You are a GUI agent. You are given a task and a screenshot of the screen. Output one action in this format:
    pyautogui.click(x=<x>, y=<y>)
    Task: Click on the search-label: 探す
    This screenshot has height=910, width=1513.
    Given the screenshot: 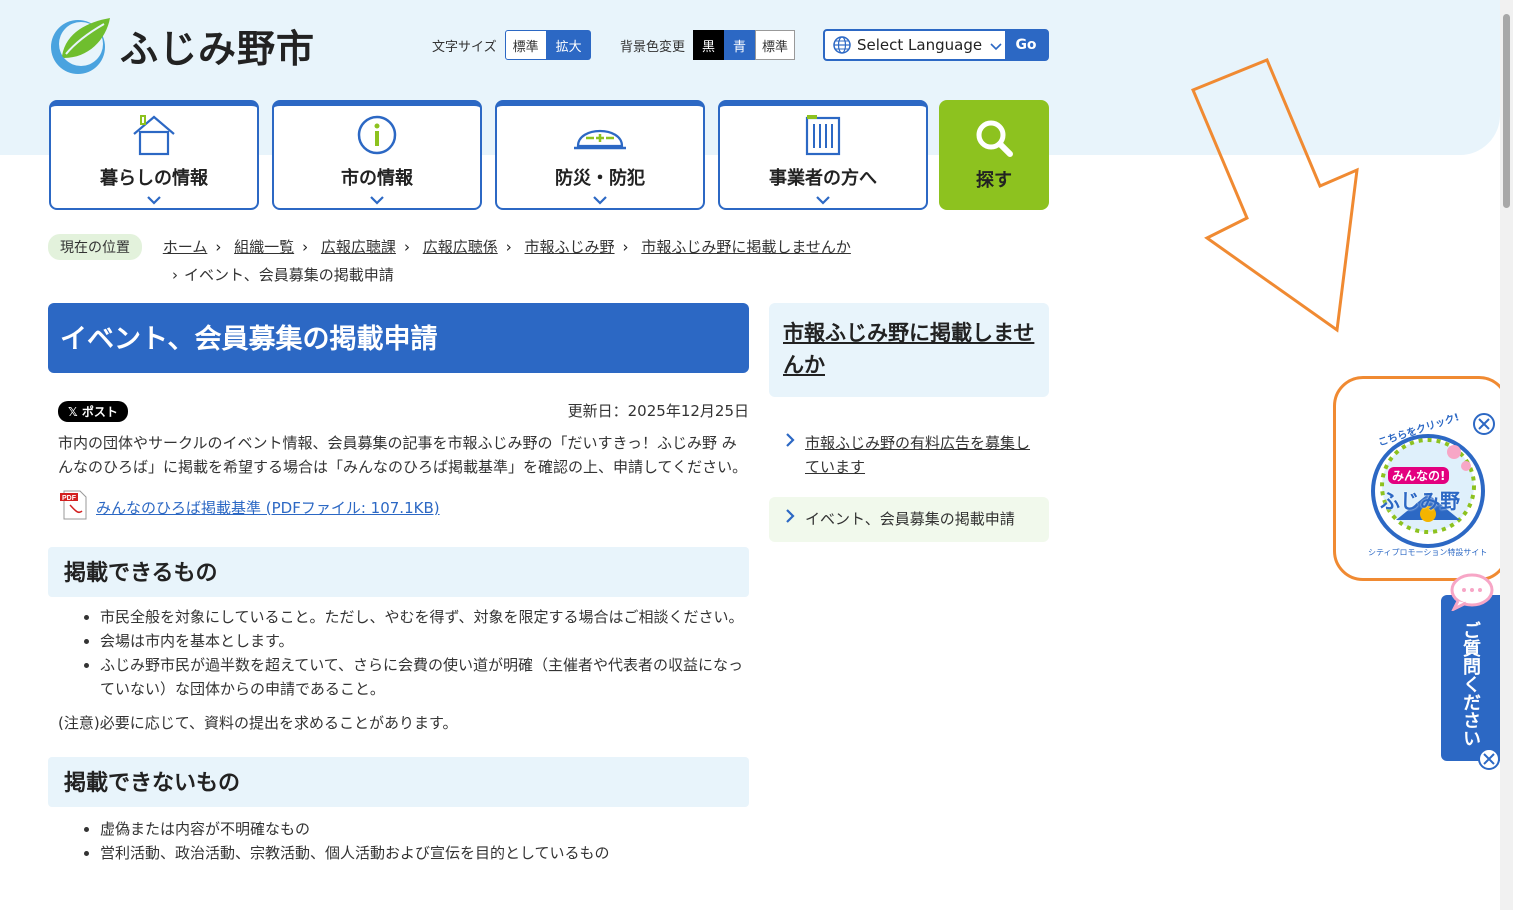 What is the action you would take?
    pyautogui.click(x=994, y=180)
    